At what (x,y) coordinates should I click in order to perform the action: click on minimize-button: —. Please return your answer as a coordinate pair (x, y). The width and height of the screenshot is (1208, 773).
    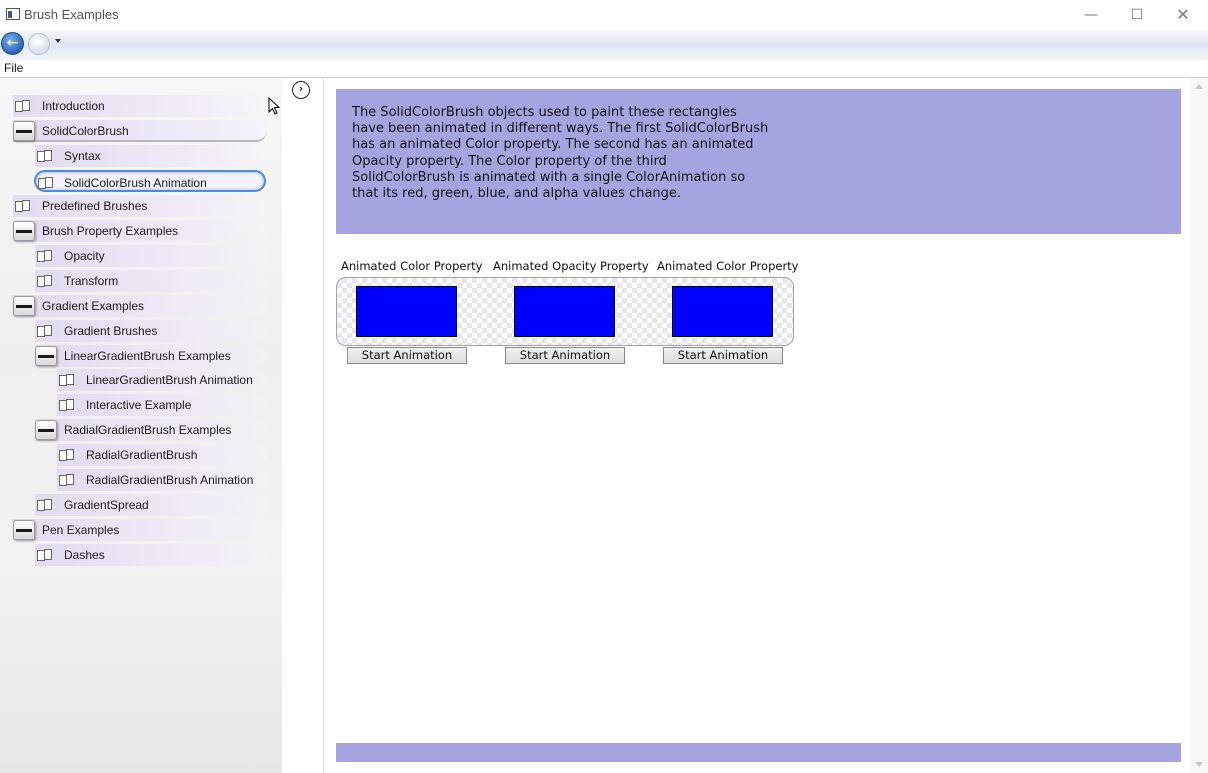
    Looking at the image, I should click on (1091, 15).